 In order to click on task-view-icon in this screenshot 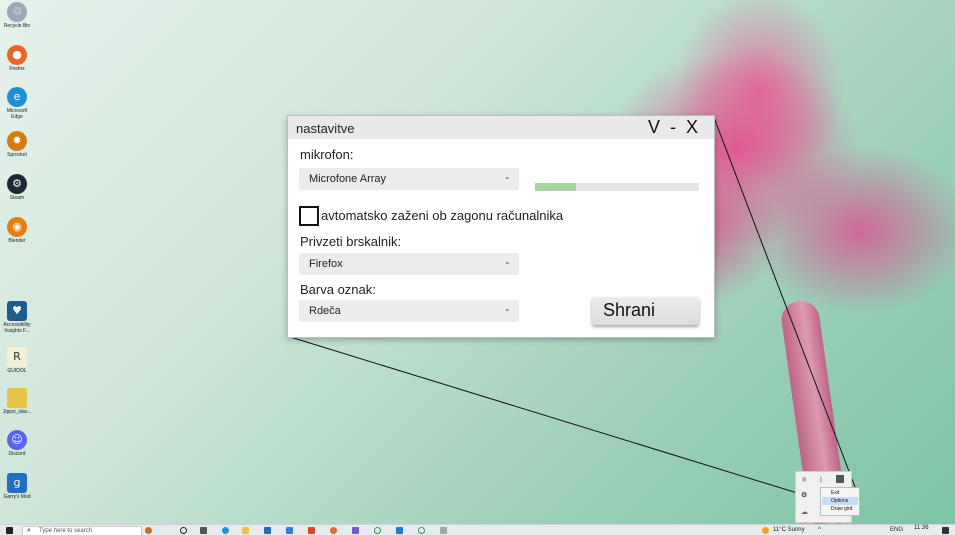, I will do `click(183, 530)`.